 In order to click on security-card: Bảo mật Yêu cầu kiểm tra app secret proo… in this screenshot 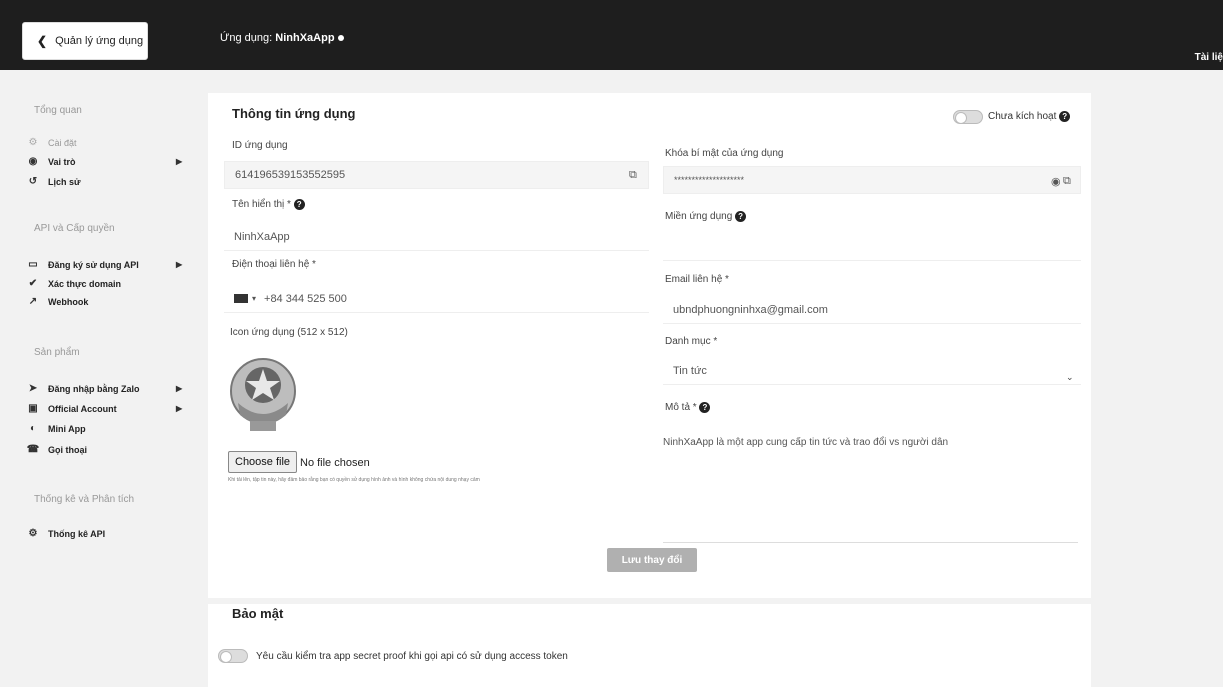, I will do `click(649, 642)`.